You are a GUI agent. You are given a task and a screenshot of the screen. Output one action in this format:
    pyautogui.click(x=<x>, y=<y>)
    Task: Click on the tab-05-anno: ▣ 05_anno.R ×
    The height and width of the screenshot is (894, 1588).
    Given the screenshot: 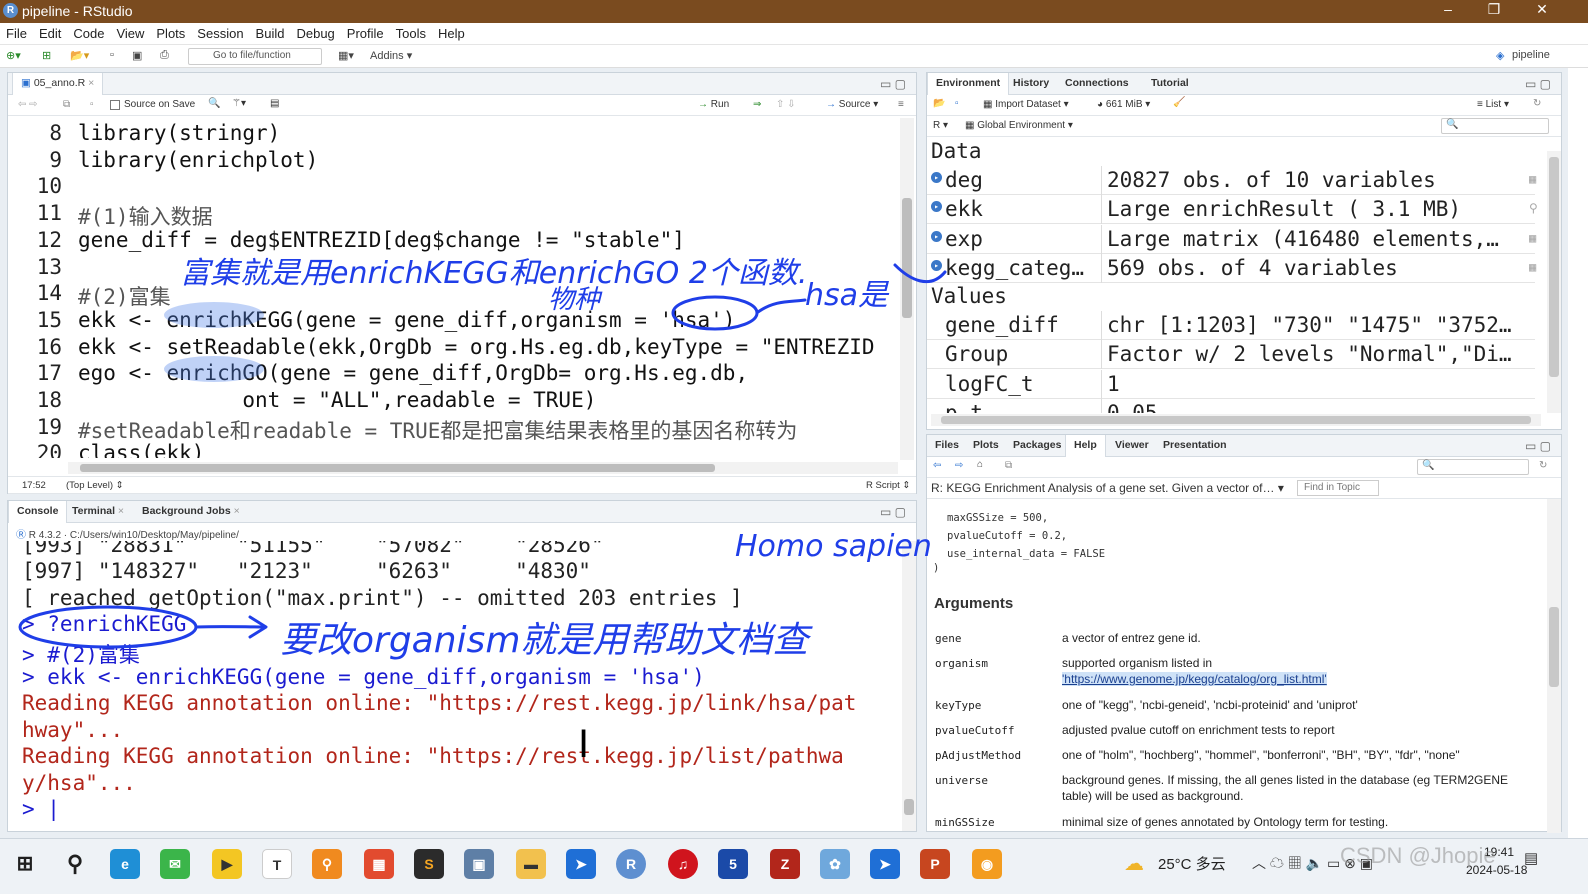 What is the action you would take?
    pyautogui.click(x=58, y=84)
    